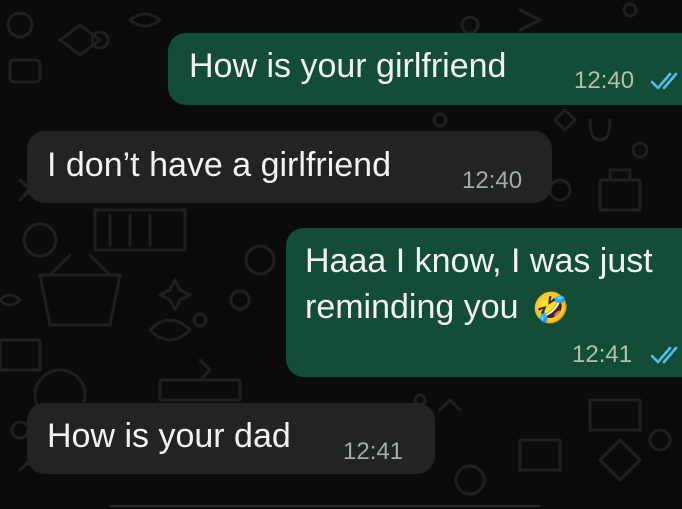 This screenshot has width=682, height=509. I want to click on message-text: How is your girlfriend, so click(348, 66).